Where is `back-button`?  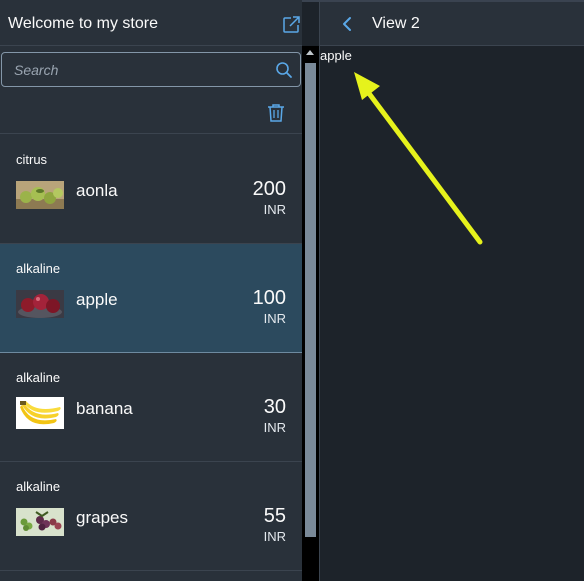
back-button is located at coordinates (347, 24).